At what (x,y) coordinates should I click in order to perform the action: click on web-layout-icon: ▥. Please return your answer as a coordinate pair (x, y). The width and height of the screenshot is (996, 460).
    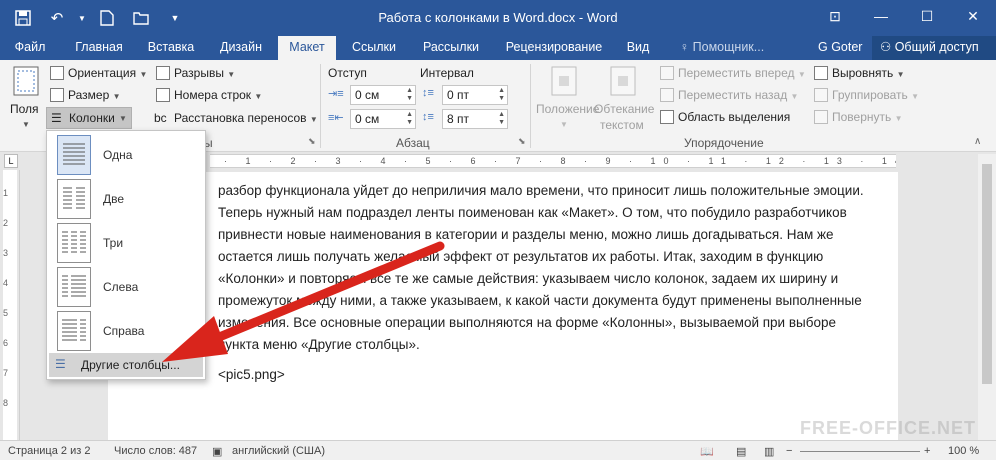
    Looking at the image, I should click on (769, 451).